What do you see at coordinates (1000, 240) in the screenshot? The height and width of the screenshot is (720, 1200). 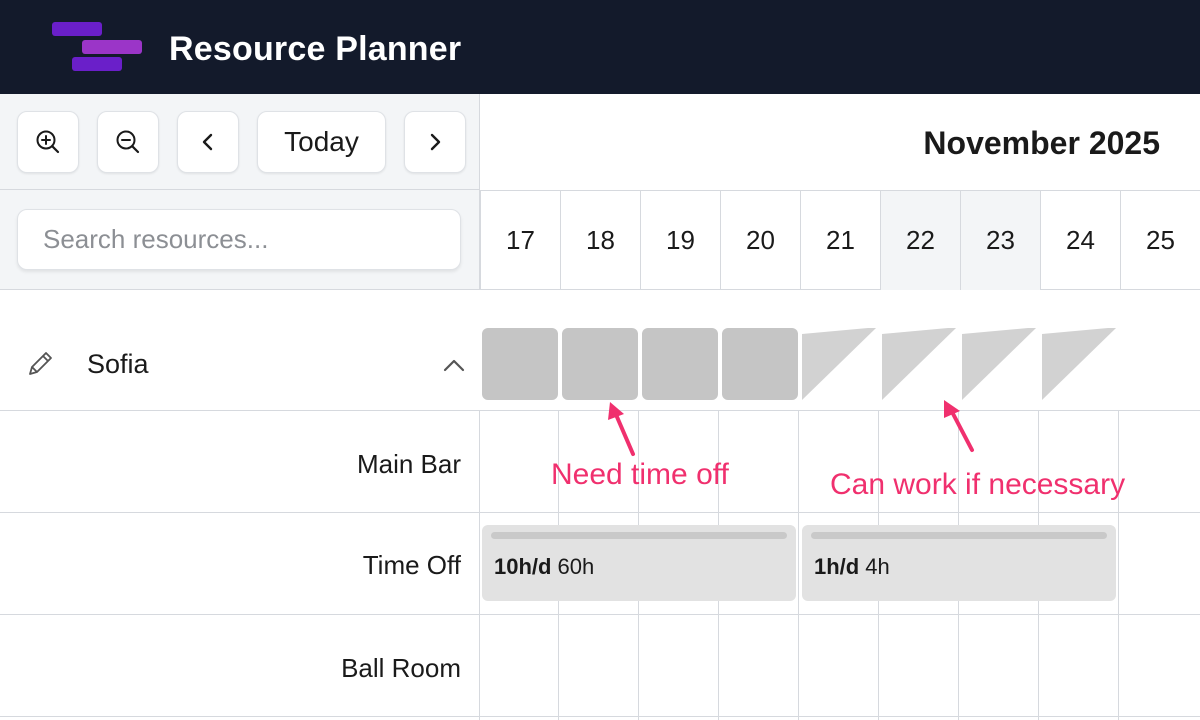 I see `day-header-weekend: 23` at bounding box center [1000, 240].